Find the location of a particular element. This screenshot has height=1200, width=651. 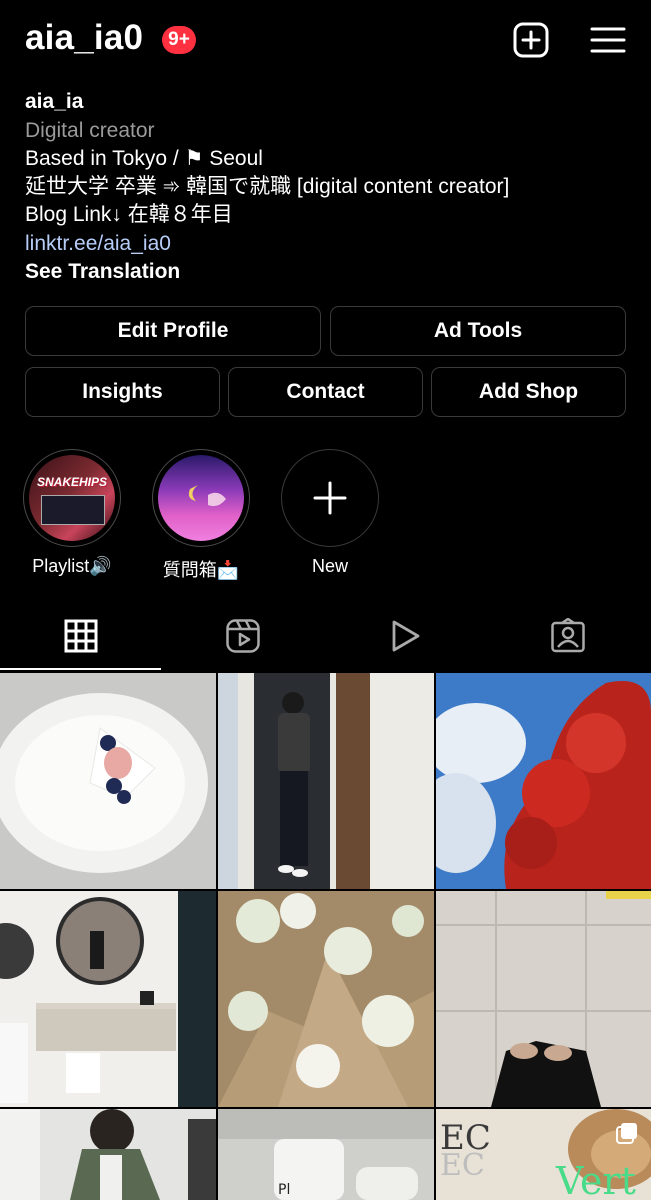

highlight-cover-image is located at coordinates (201, 498).